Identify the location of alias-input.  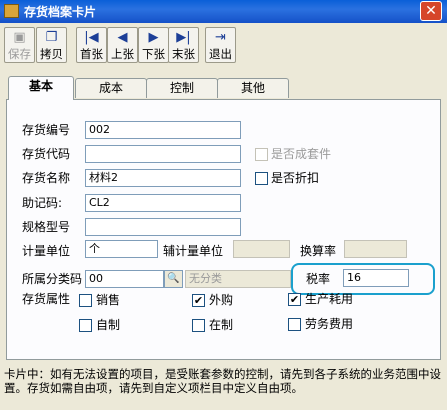
(163, 154).